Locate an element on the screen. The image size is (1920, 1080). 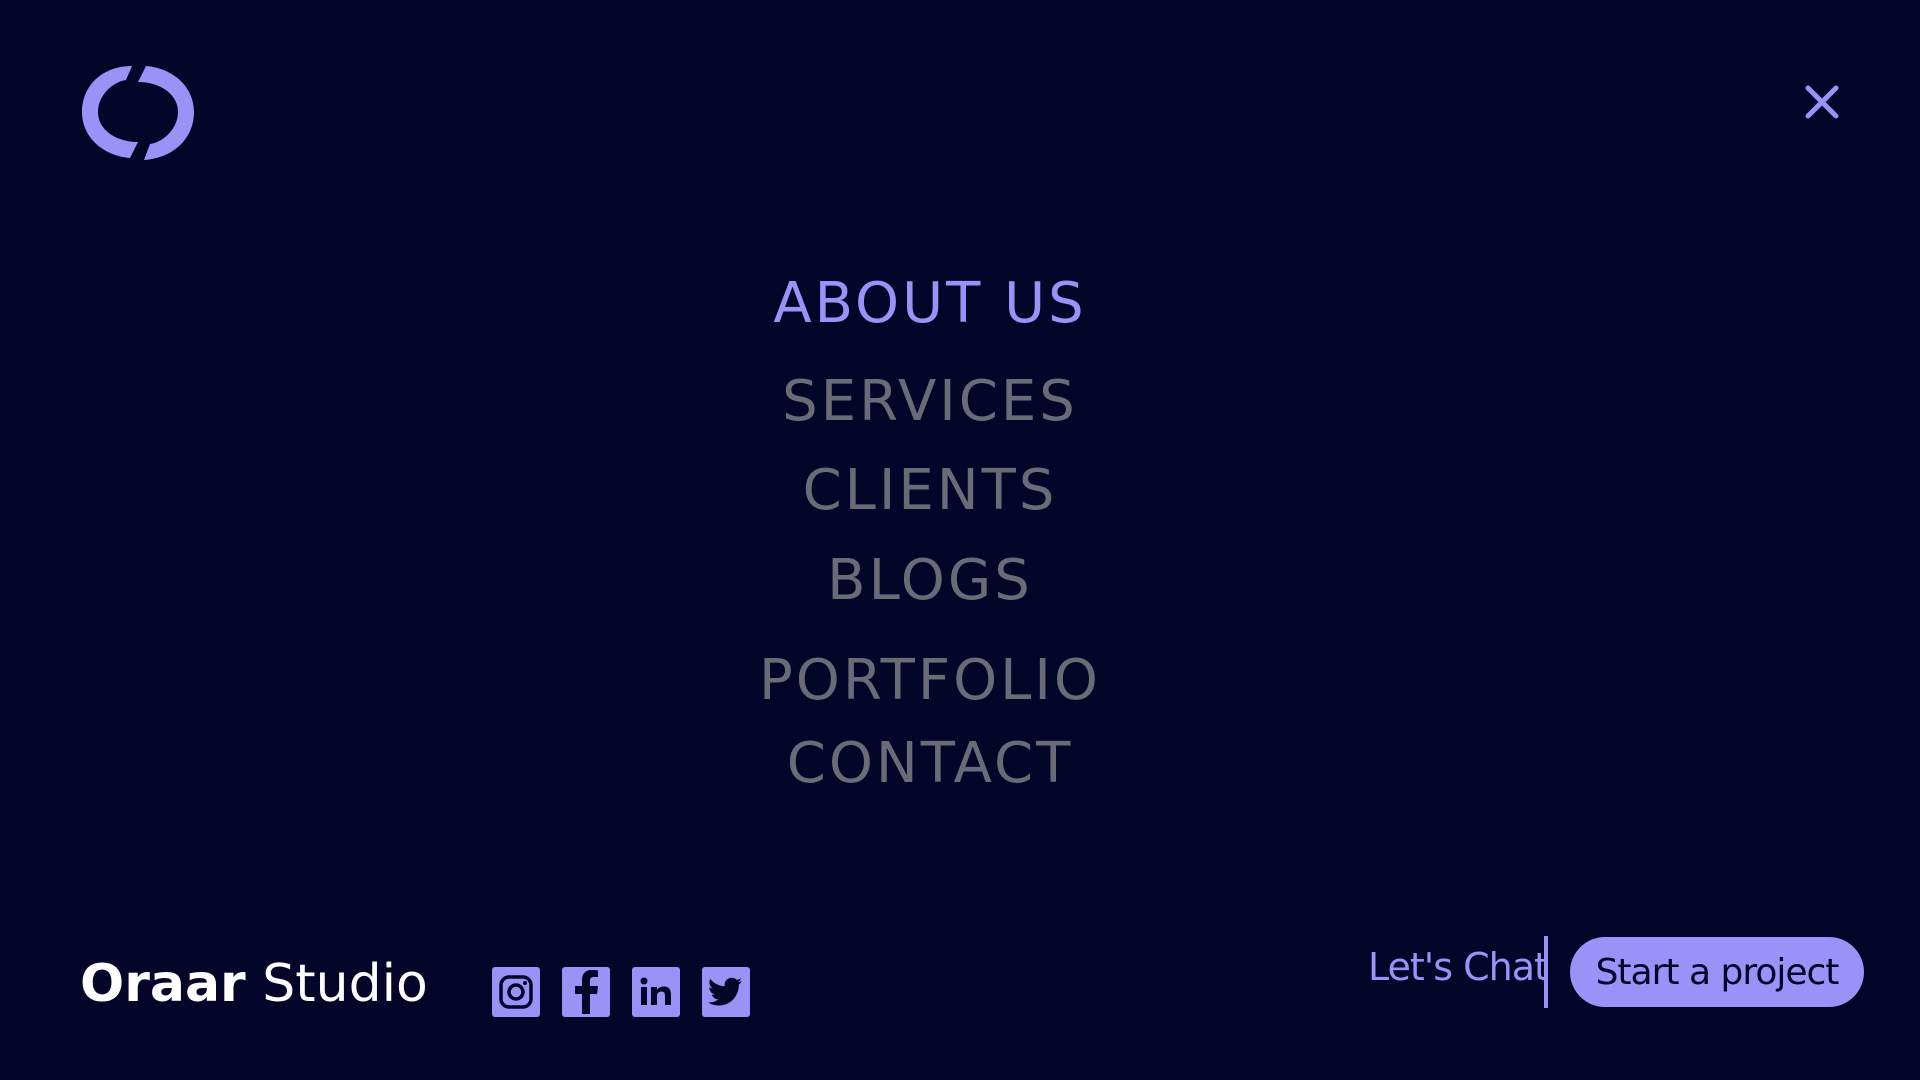
brand-name-regular: Studio is located at coordinates (345, 984).